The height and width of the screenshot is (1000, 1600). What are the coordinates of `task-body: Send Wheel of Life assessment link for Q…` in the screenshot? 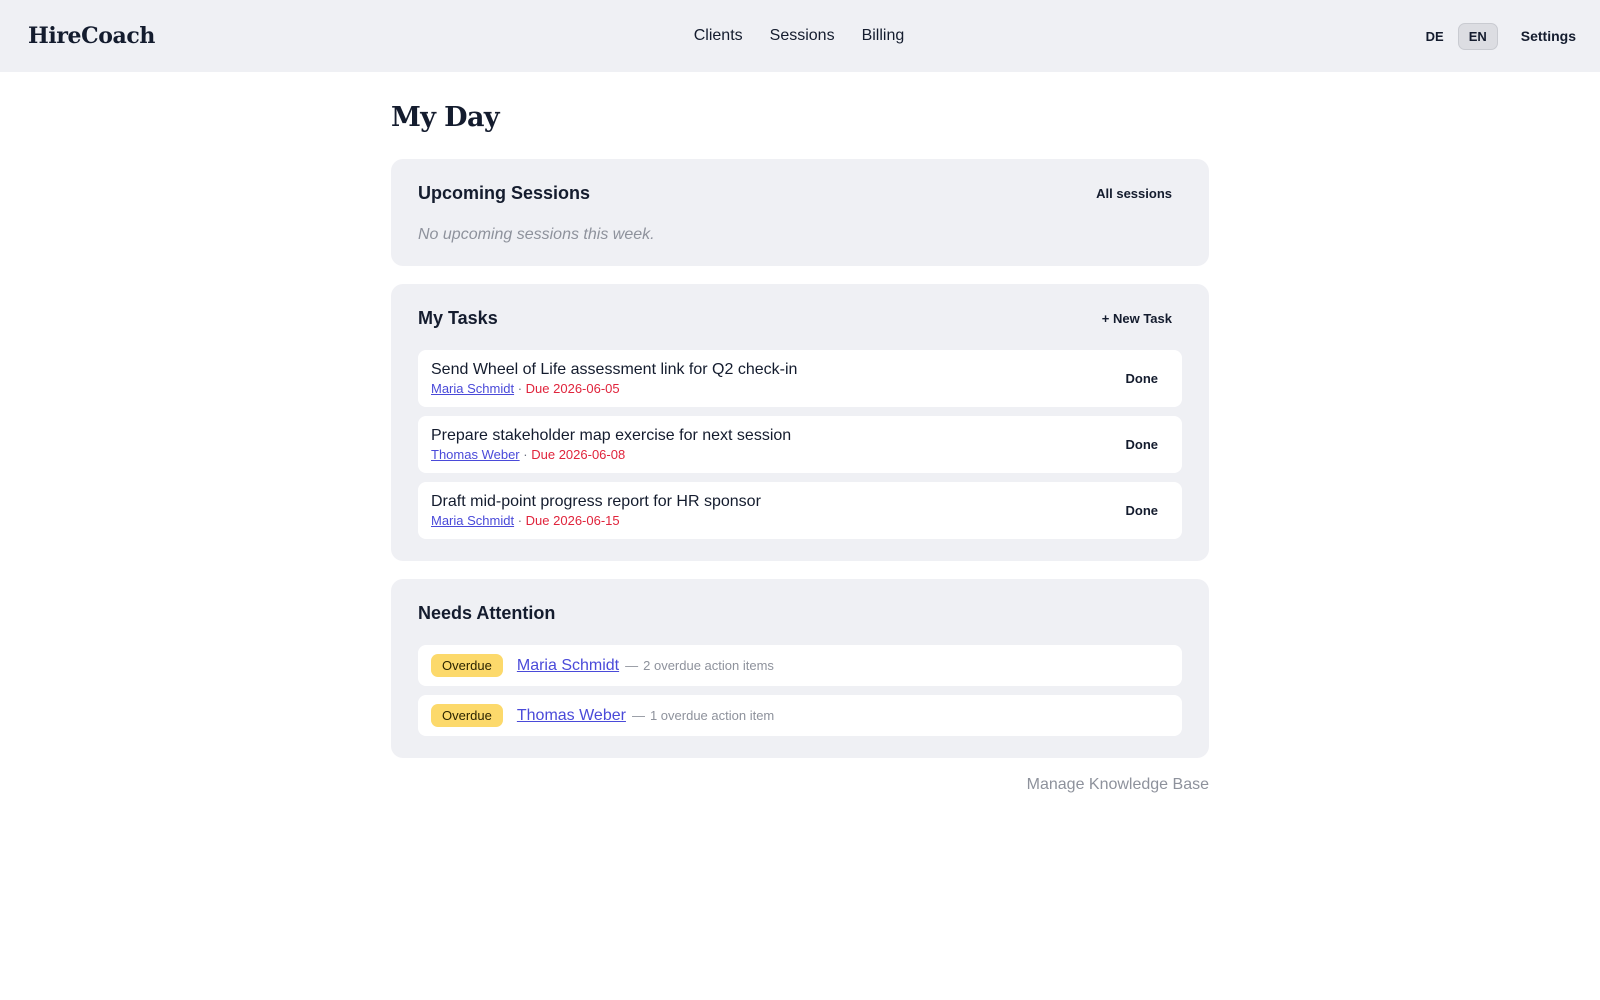 It's located at (778, 379).